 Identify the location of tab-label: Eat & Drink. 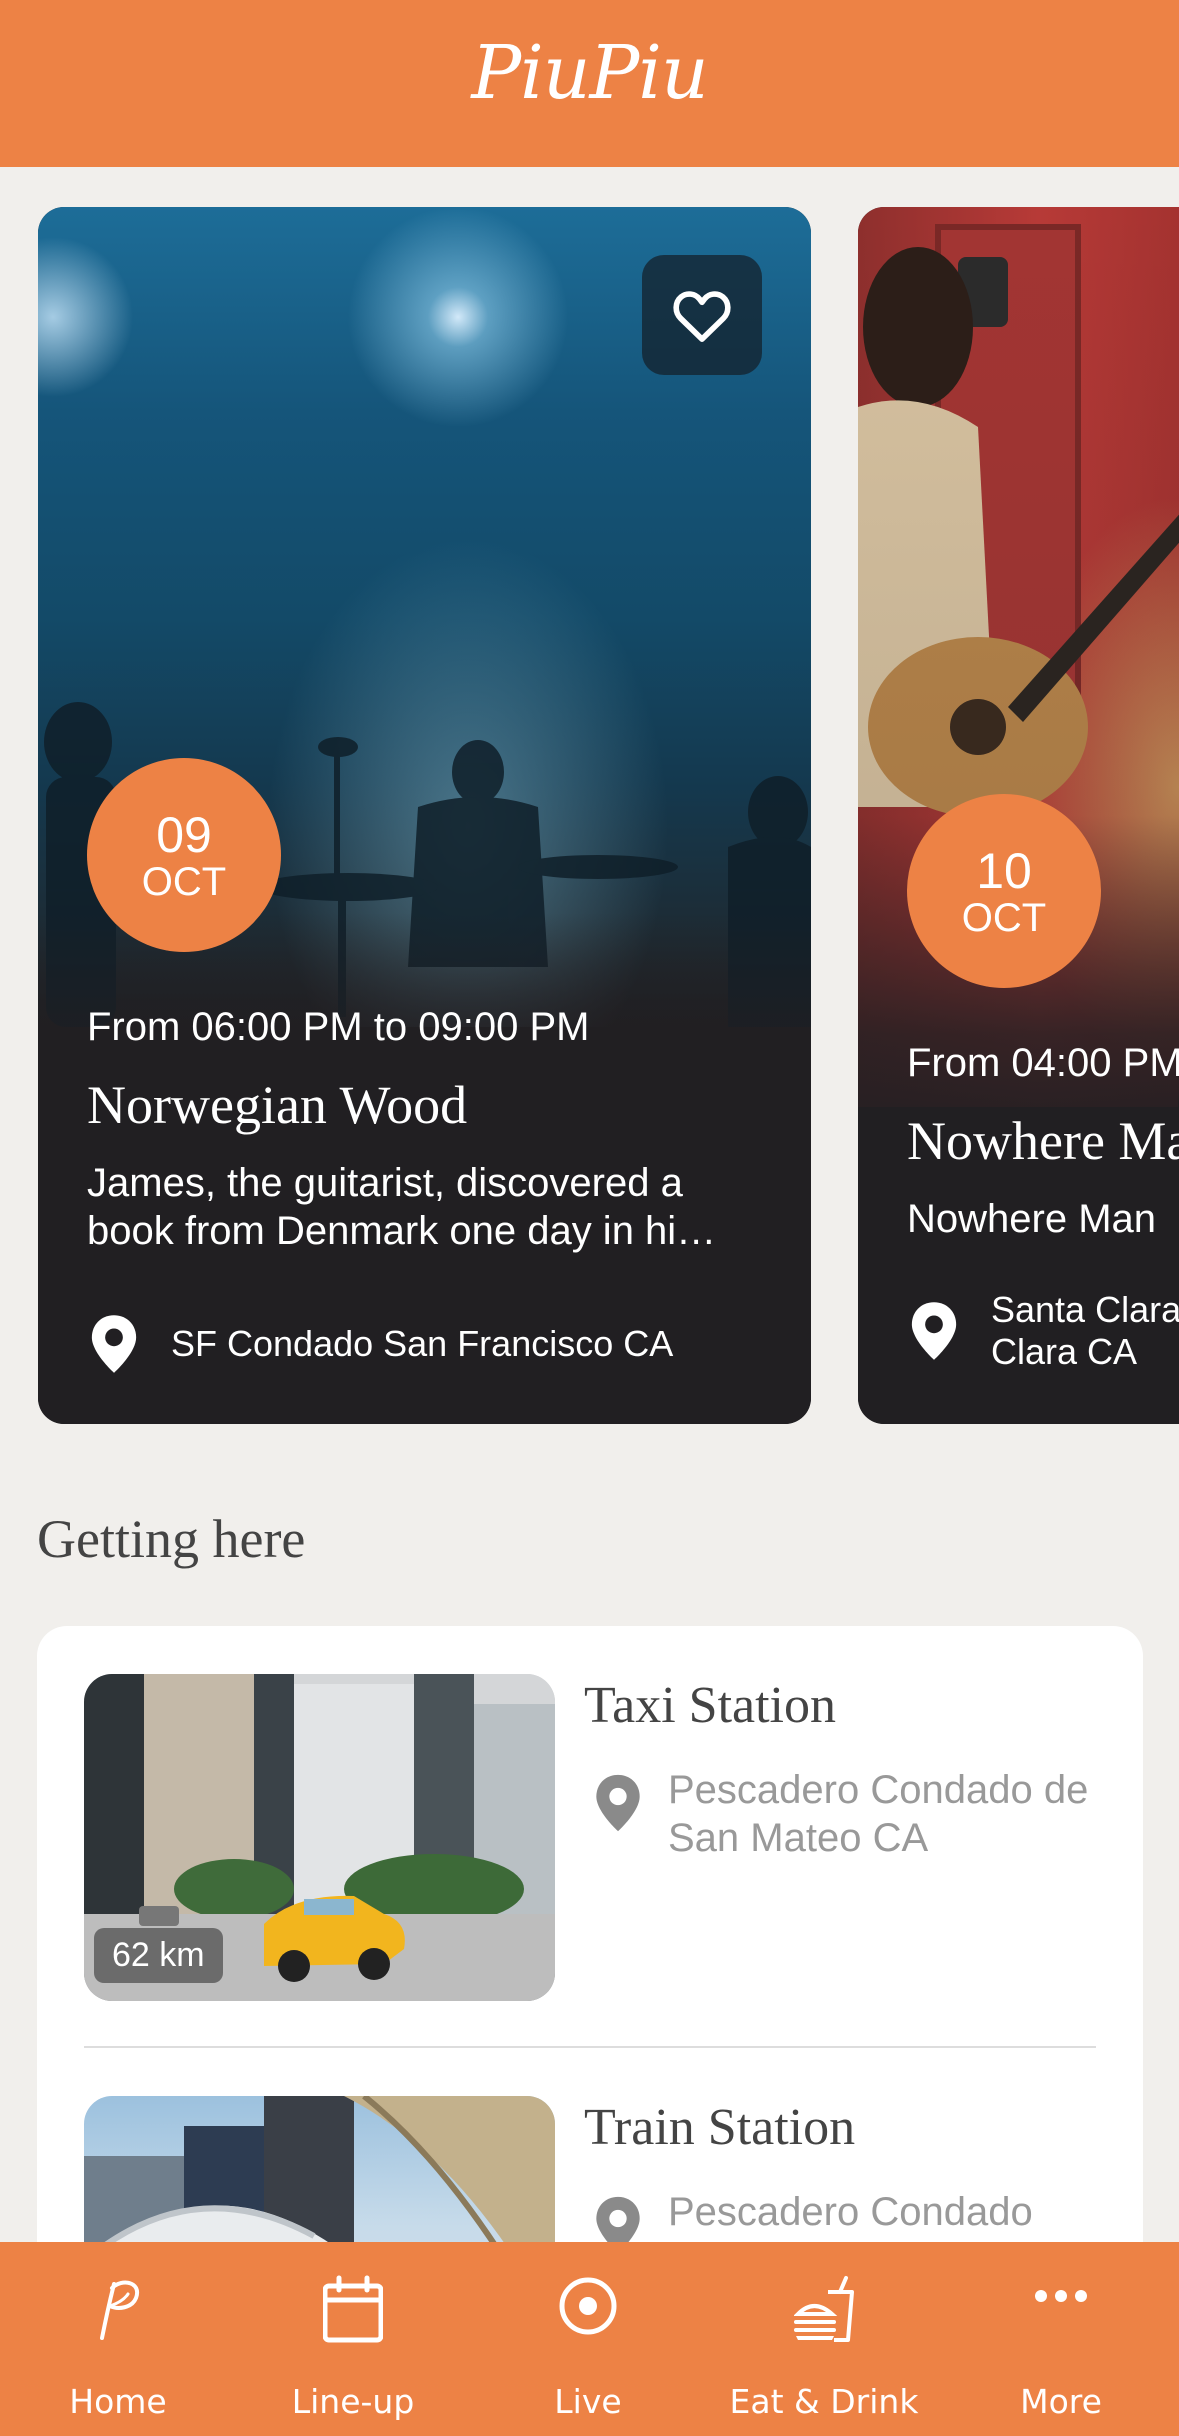
(824, 2401).